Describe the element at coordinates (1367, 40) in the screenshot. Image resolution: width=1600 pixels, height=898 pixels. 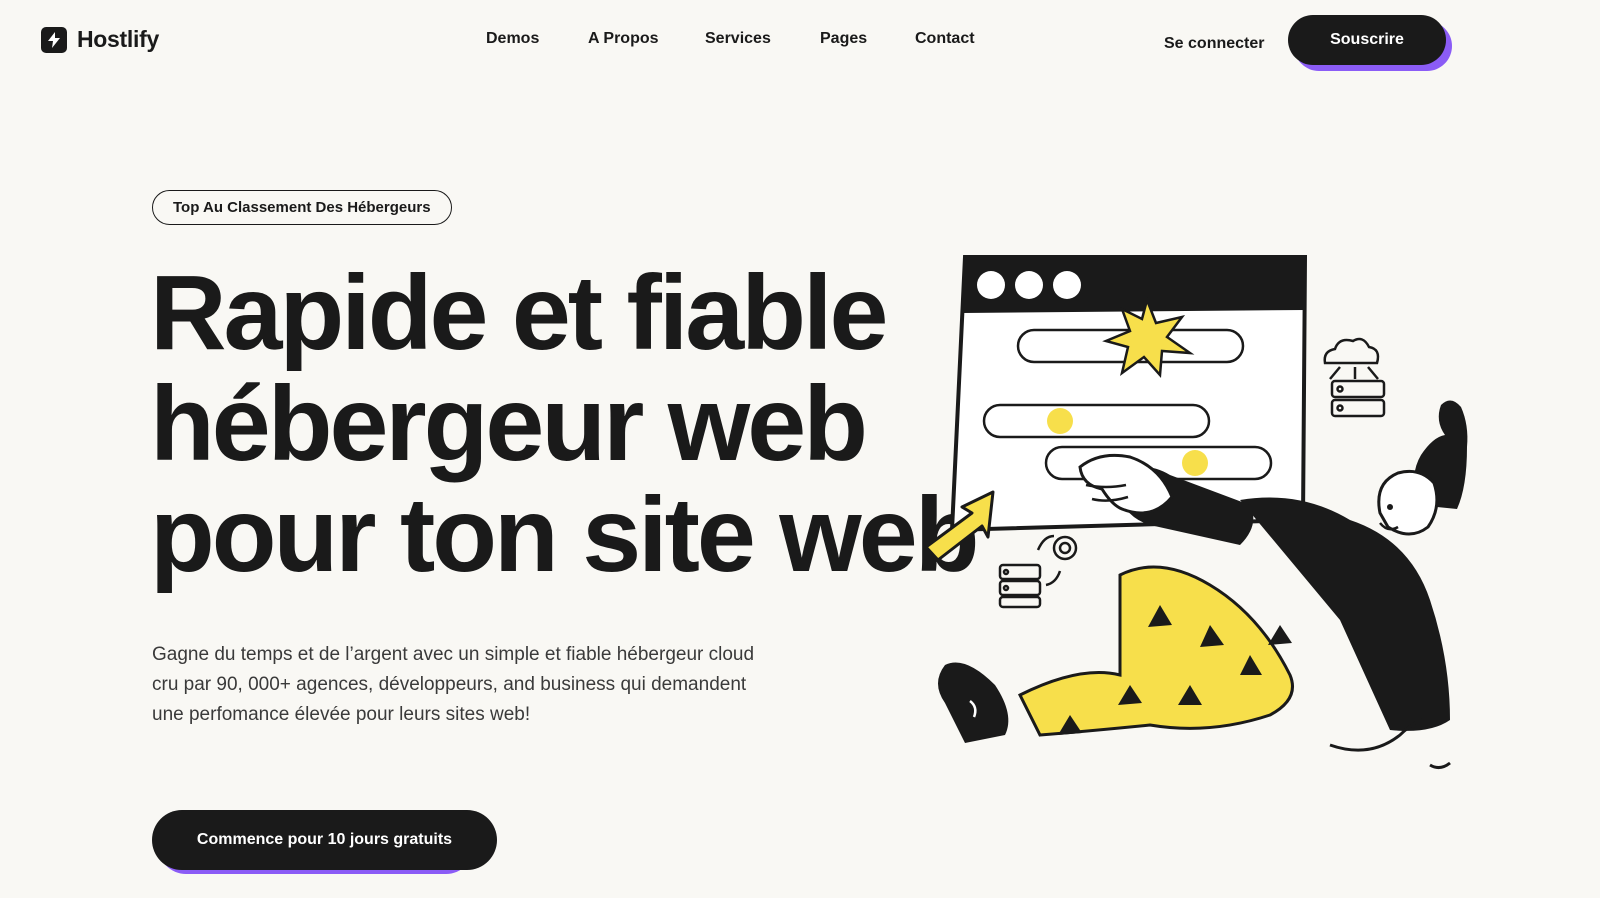
I see `subscribe-button: Souscrire` at that location.